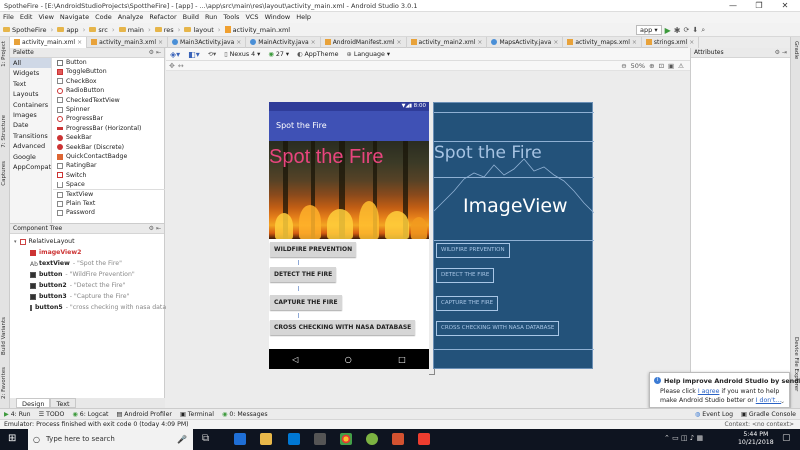  I want to click on search-everywhere-icon: ⌕, so click(703, 30).